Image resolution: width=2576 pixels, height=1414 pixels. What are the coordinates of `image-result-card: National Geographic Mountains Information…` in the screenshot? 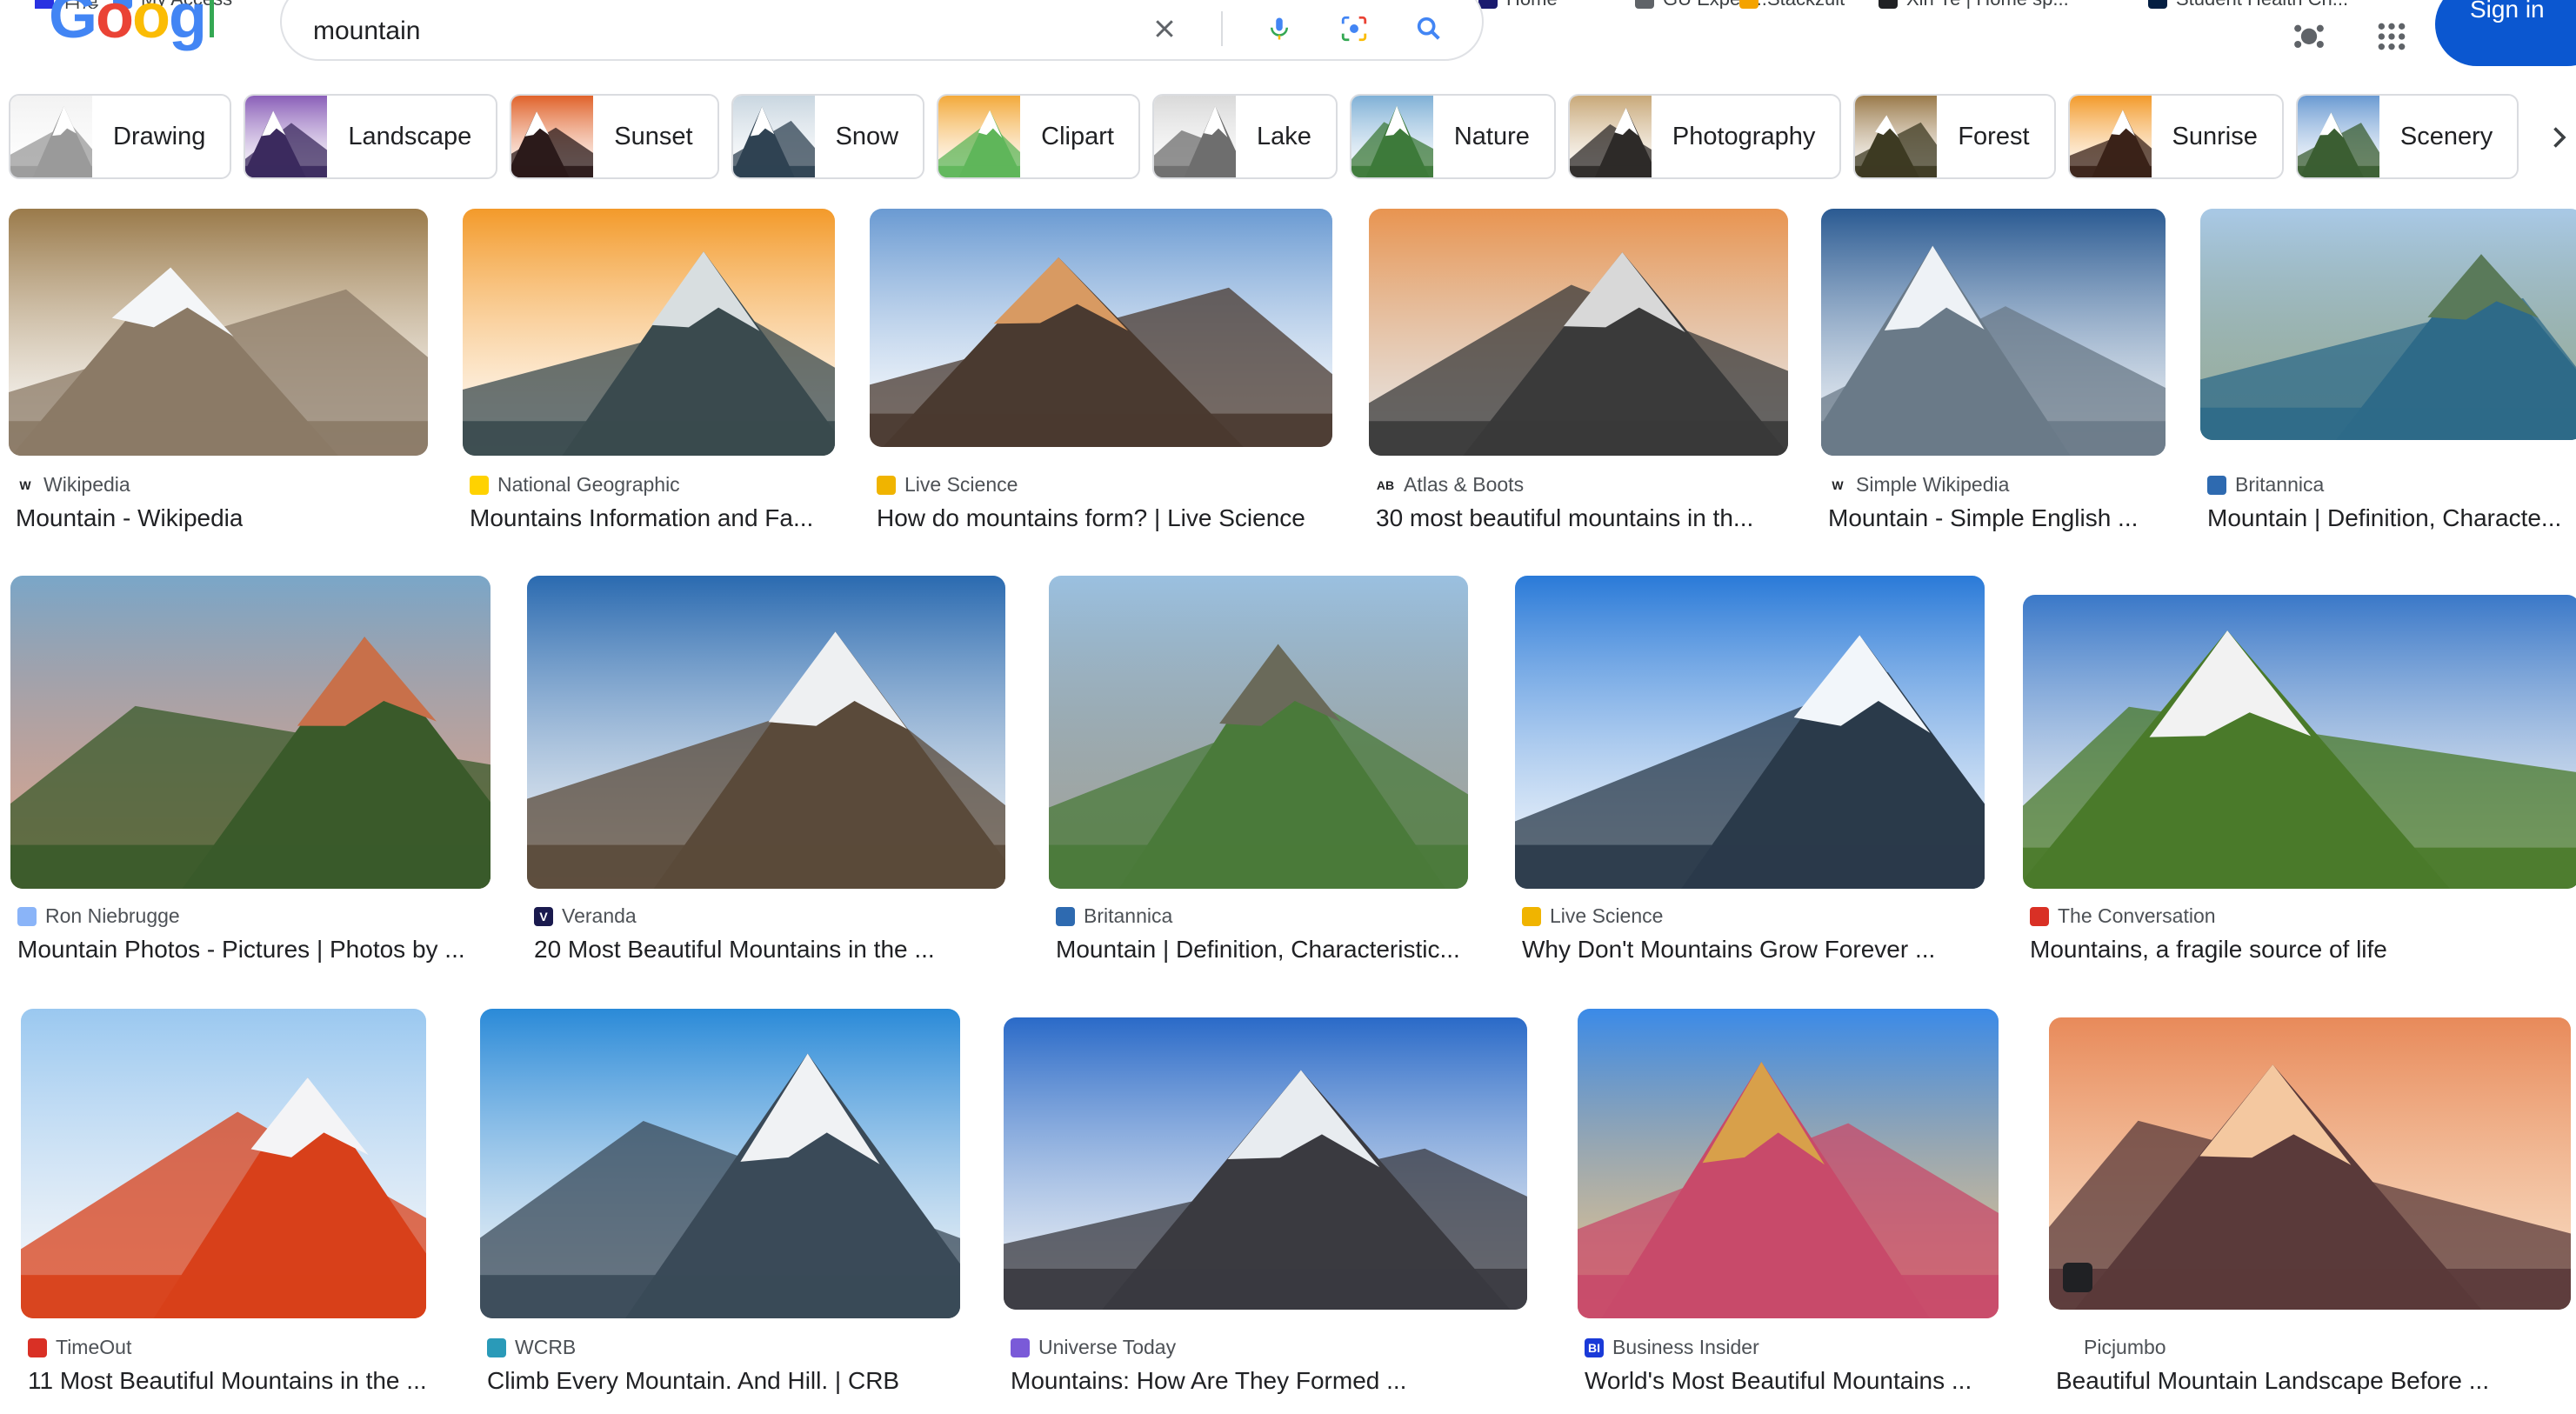 It's located at (657, 380).